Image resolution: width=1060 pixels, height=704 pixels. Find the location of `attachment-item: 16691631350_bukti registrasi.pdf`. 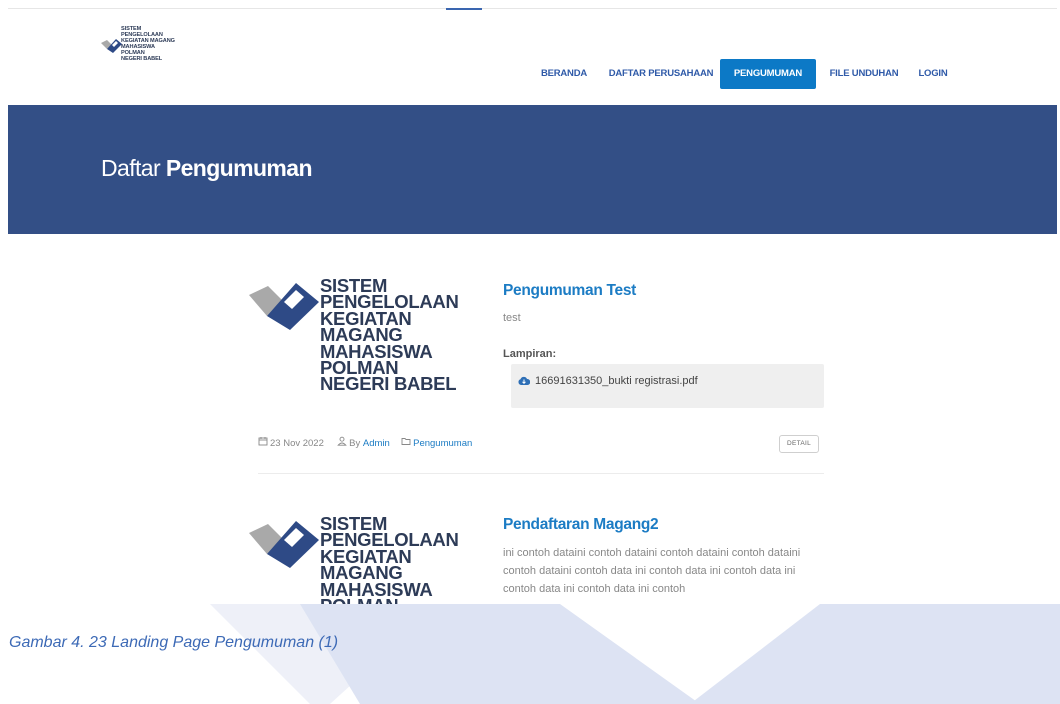

attachment-item: 16691631350_bukti registrasi.pdf is located at coordinates (667, 386).